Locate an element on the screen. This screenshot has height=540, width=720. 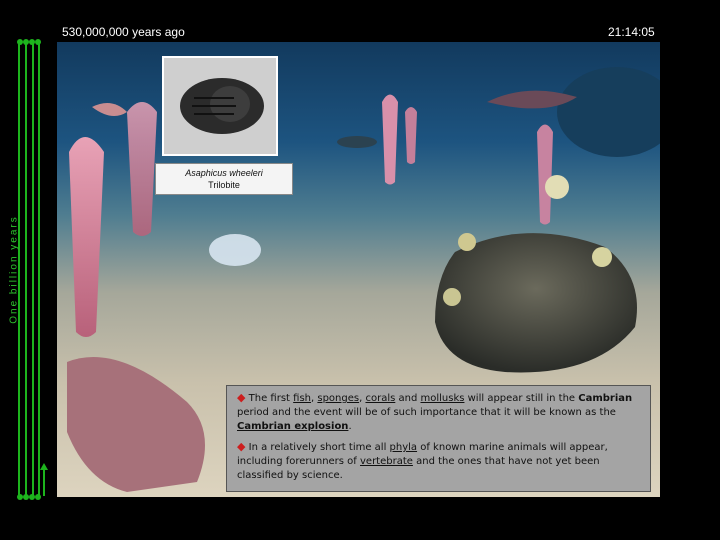
jellyfish is located at coordinates (235, 250).